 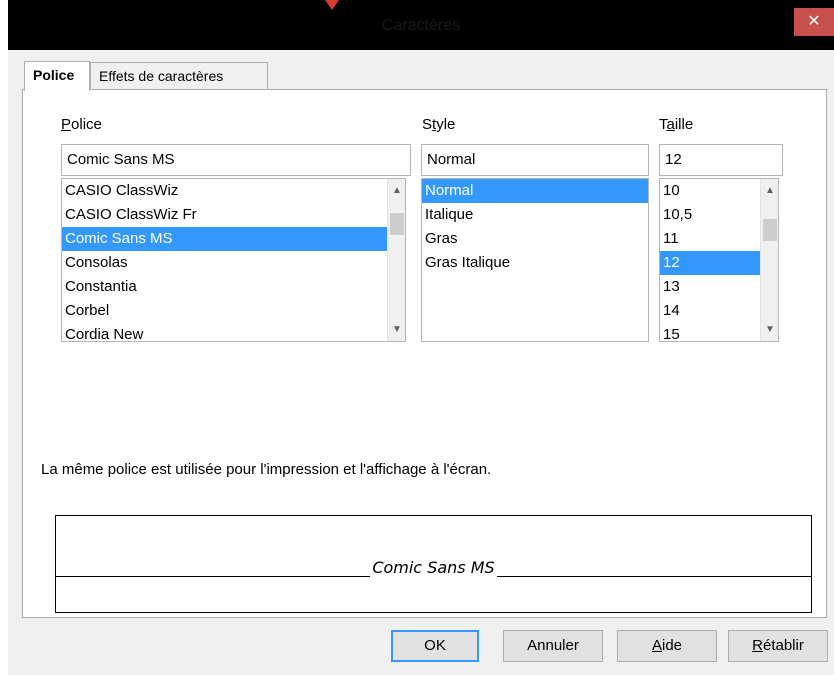 What do you see at coordinates (236, 160) in the screenshot?
I see `font-name-input: Comic Sans MS` at bounding box center [236, 160].